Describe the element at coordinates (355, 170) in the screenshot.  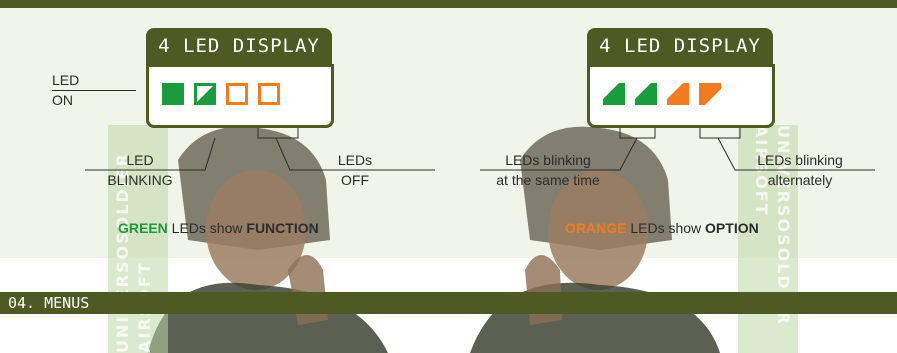
I see `label-leds-off: LEDs OFF` at that location.